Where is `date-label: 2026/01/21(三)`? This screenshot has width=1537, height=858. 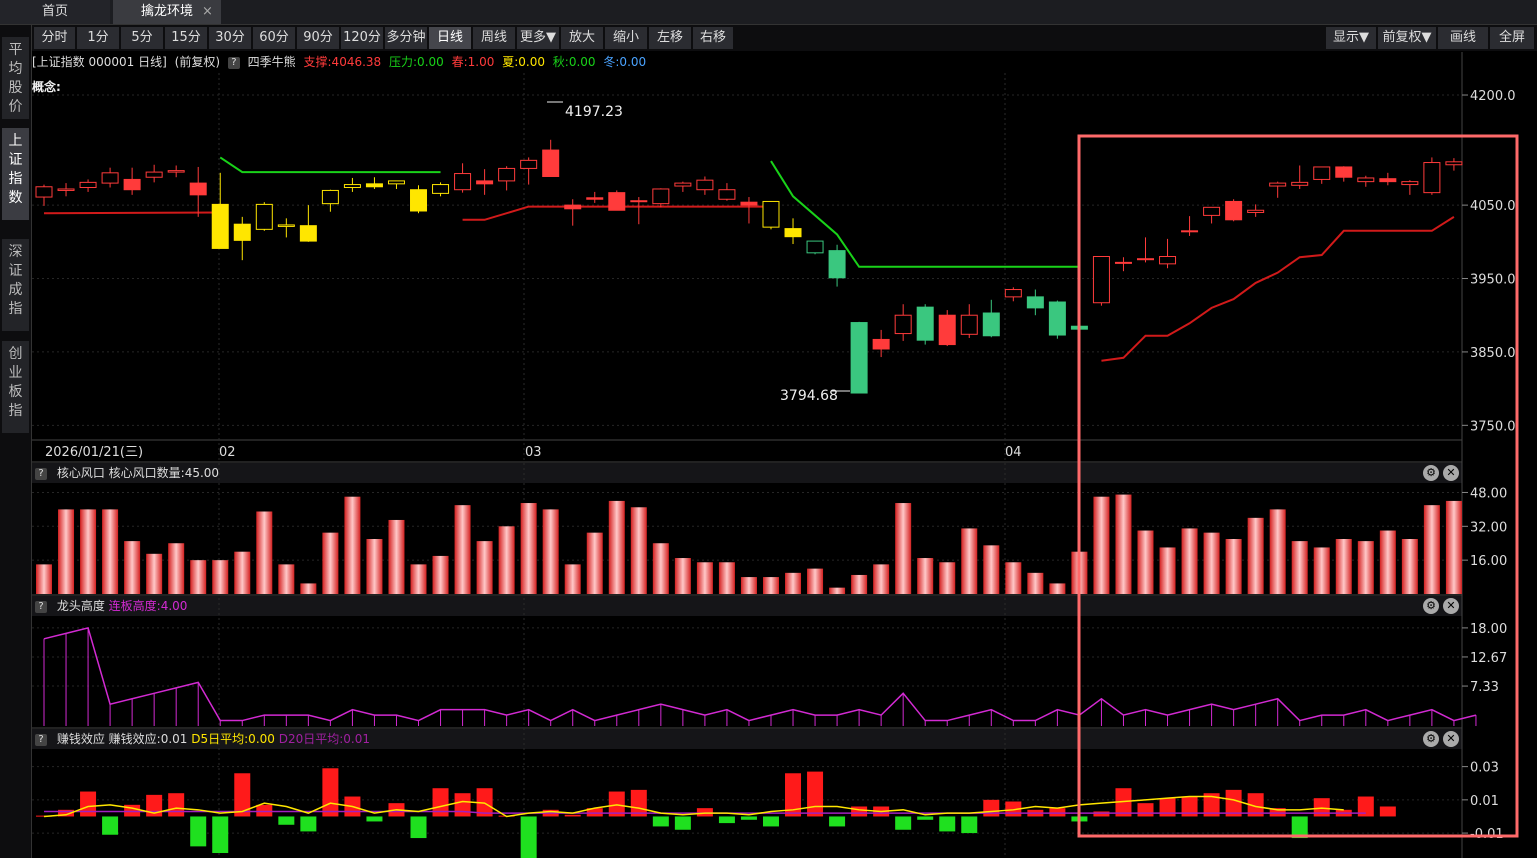 date-label: 2026/01/21(三) is located at coordinates (94, 452).